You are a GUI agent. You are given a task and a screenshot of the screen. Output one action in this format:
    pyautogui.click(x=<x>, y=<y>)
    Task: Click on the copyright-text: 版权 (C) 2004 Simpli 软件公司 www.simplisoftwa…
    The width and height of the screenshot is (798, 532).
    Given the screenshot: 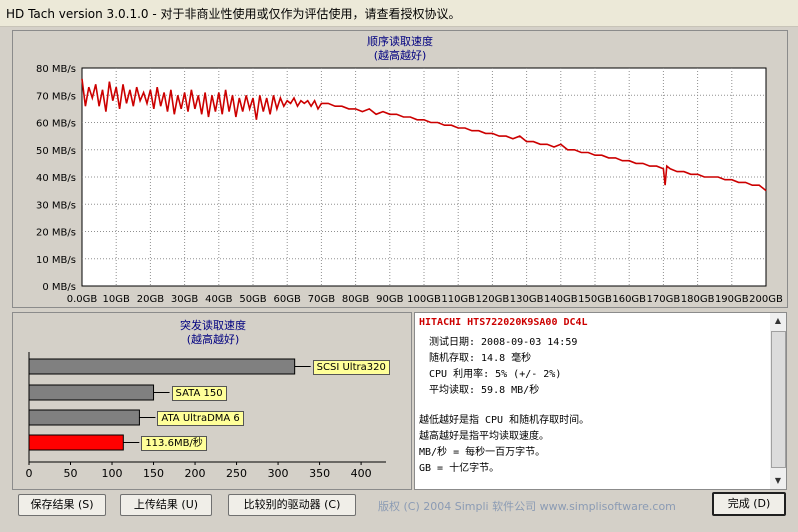 What is the action you would take?
    pyautogui.click(x=527, y=506)
    